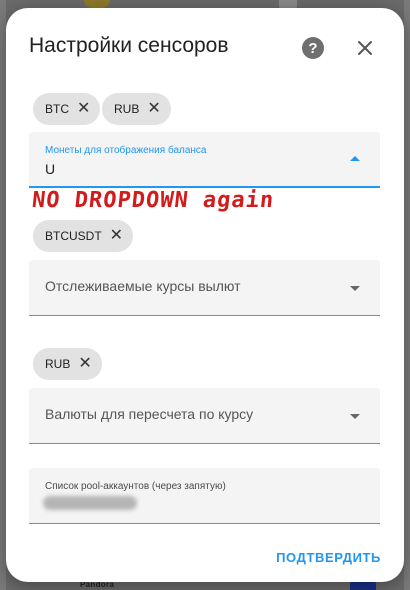 The image size is (410, 590). Describe the element at coordinates (97, 4) in the screenshot. I see `background-logo-icon` at that location.